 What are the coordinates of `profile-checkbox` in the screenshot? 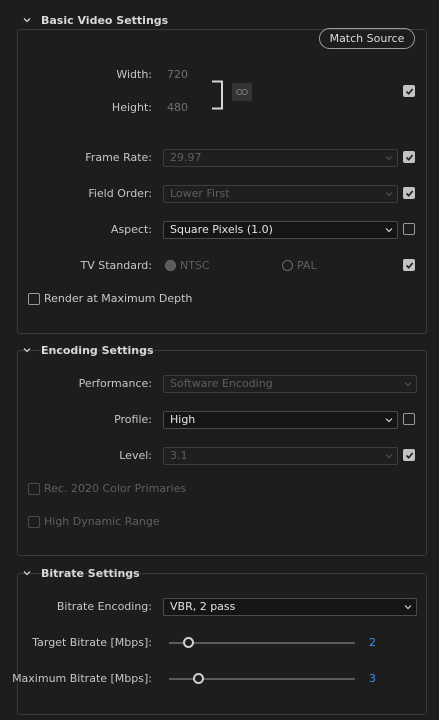 It's located at (409, 419).